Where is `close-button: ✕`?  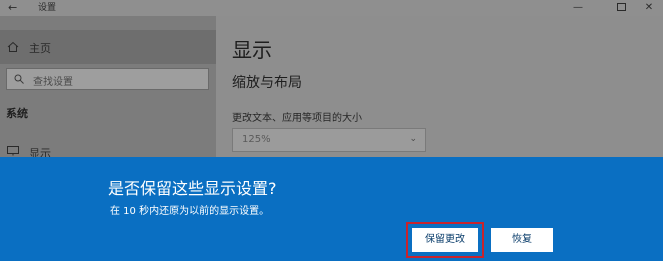
close-button: ✕ is located at coordinates (647, 8).